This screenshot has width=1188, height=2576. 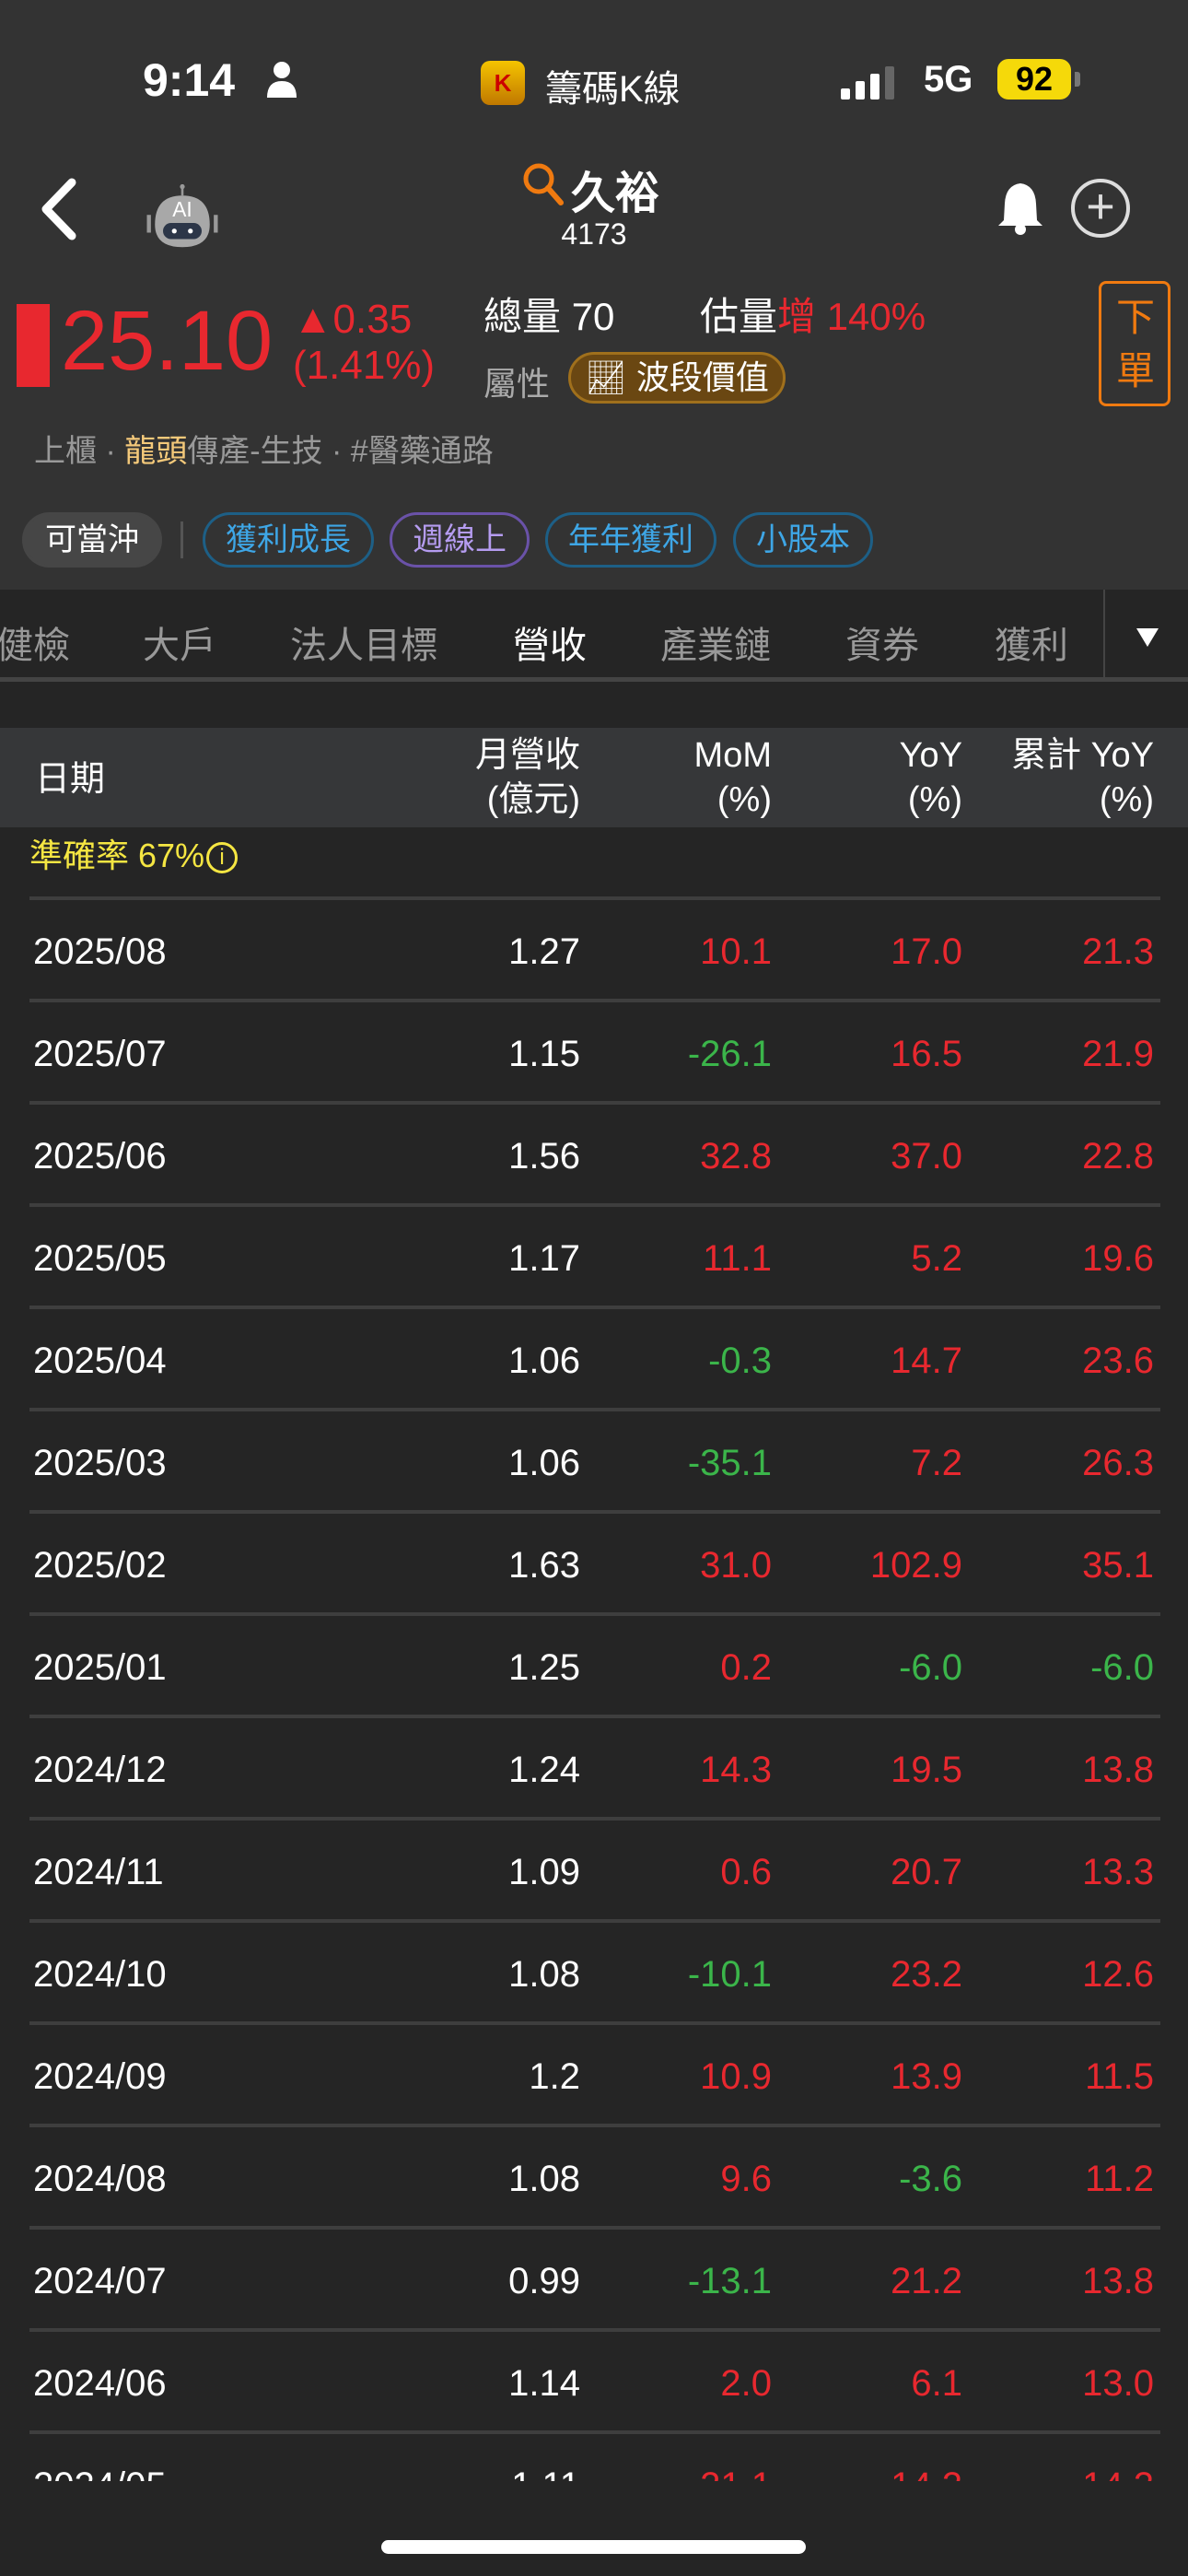 What do you see at coordinates (1135, 343) in the screenshot?
I see `order-button: 下單` at bounding box center [1135, 343].